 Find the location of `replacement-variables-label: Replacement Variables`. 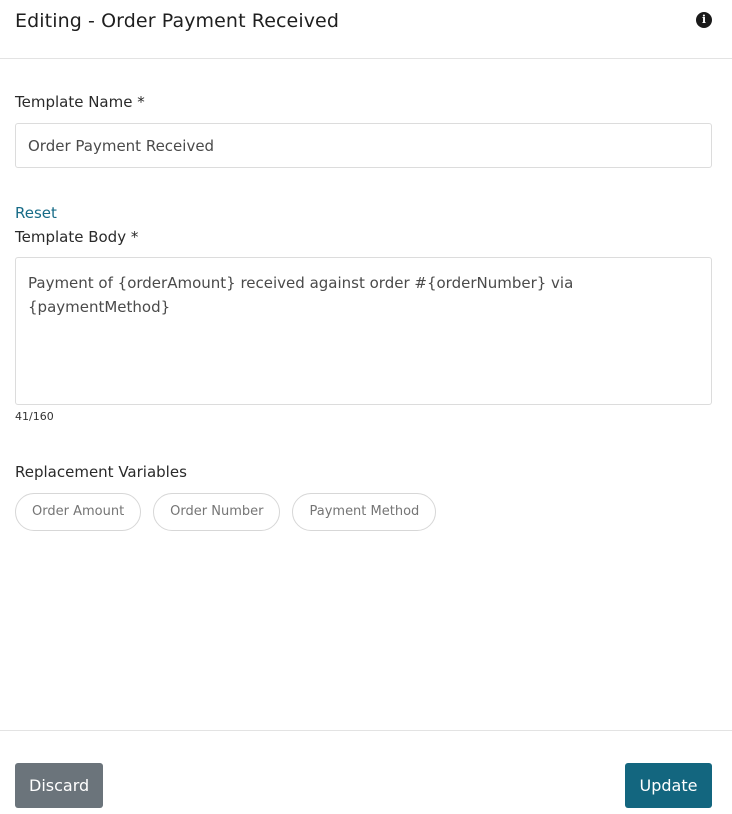

replacement-variables-label: Replacement Variables is located at coordinates (101, 472).